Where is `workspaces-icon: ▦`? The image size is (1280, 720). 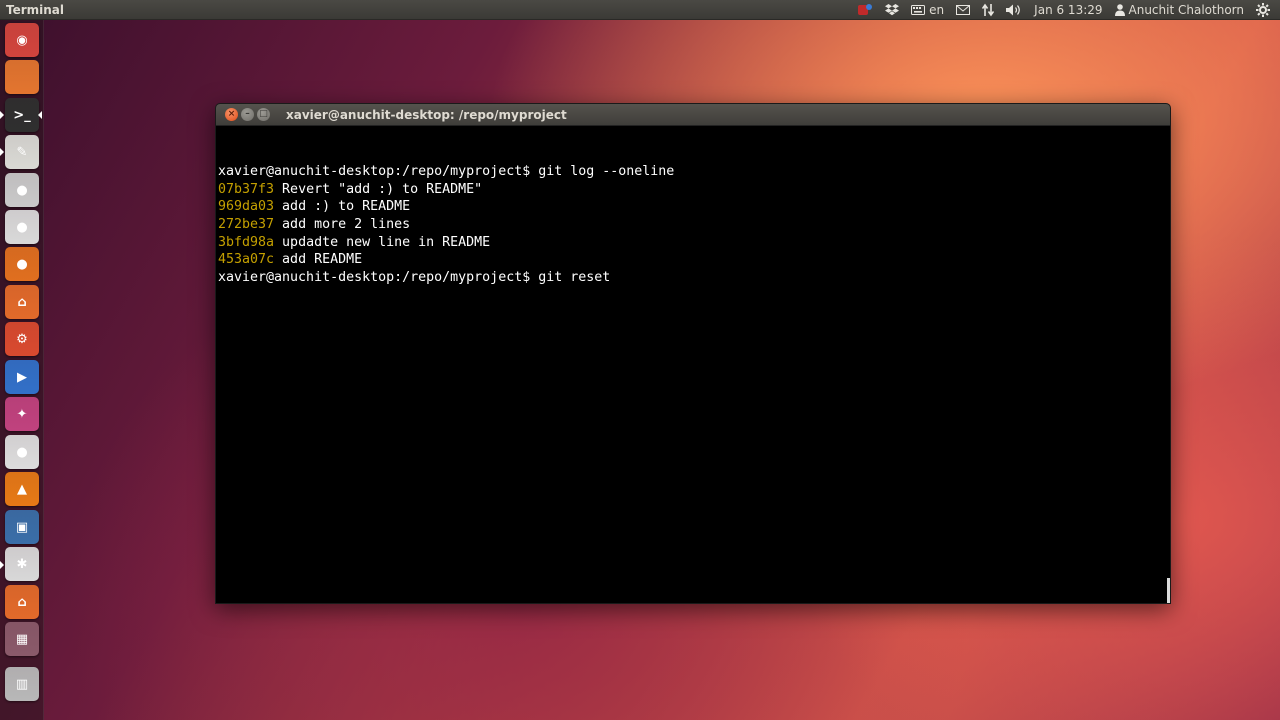 workspaces-icon: ▦ is located at coordinates (22, 639).